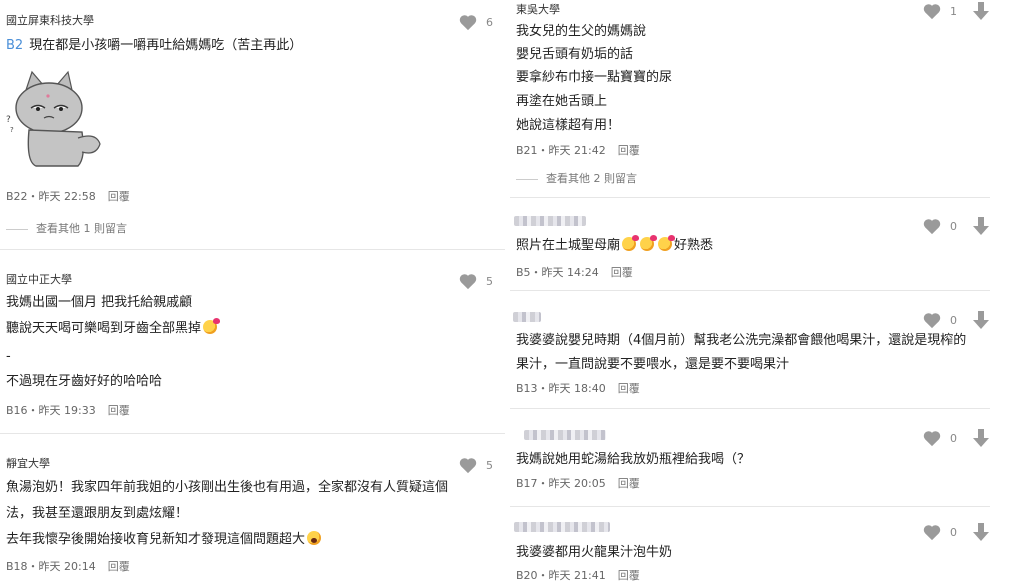  I want to click on commenter-school: 國立屏東科技大學, so click(50, 20).